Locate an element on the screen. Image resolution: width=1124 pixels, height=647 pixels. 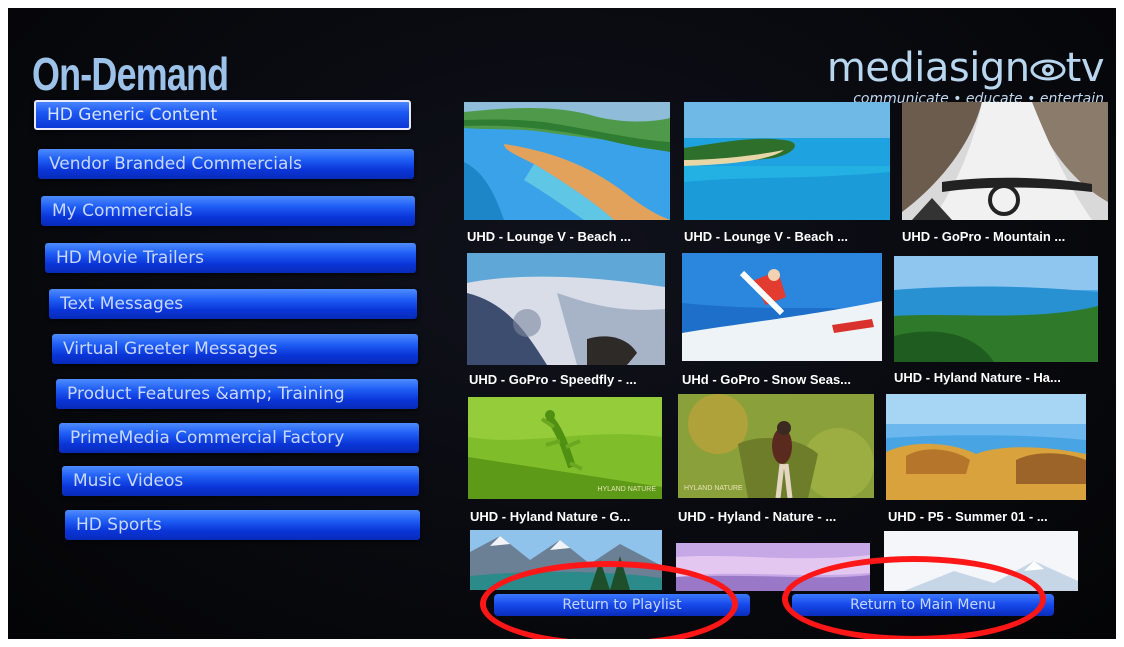
return-to-playlist-button: Return to Playlist is located at coordinates (622, 605).